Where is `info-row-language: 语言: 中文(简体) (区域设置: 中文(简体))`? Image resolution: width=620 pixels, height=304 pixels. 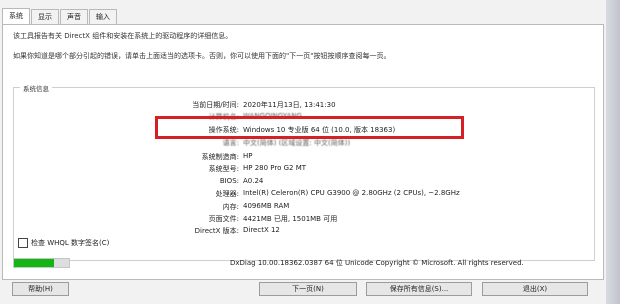 info-row-language: 语言: 中文(简体) (区域设置: 中文(简体)) is located at coordinates (294, 143).